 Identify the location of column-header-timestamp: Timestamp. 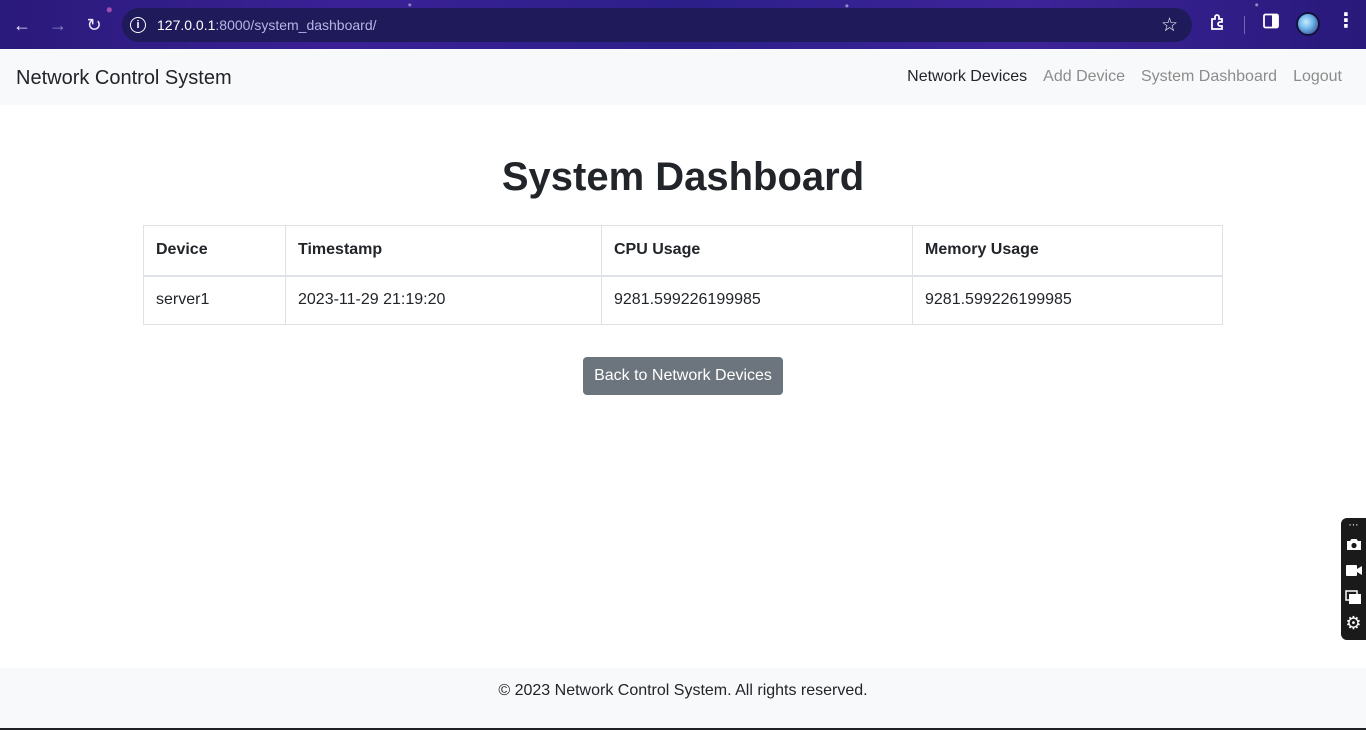
(443, 251).